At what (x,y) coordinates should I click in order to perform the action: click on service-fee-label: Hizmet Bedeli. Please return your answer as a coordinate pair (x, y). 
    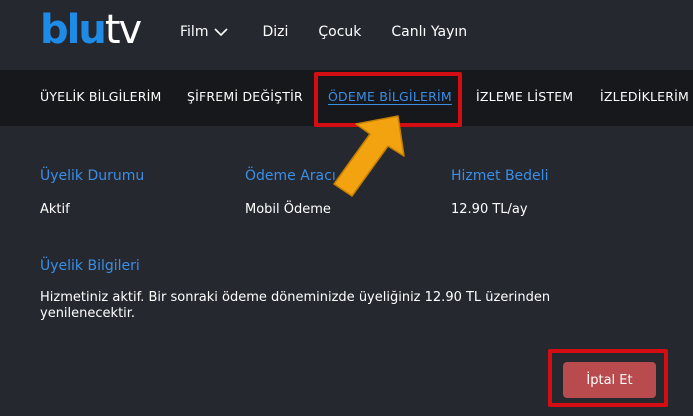
    Looking at the image, I should click on (500, 176).